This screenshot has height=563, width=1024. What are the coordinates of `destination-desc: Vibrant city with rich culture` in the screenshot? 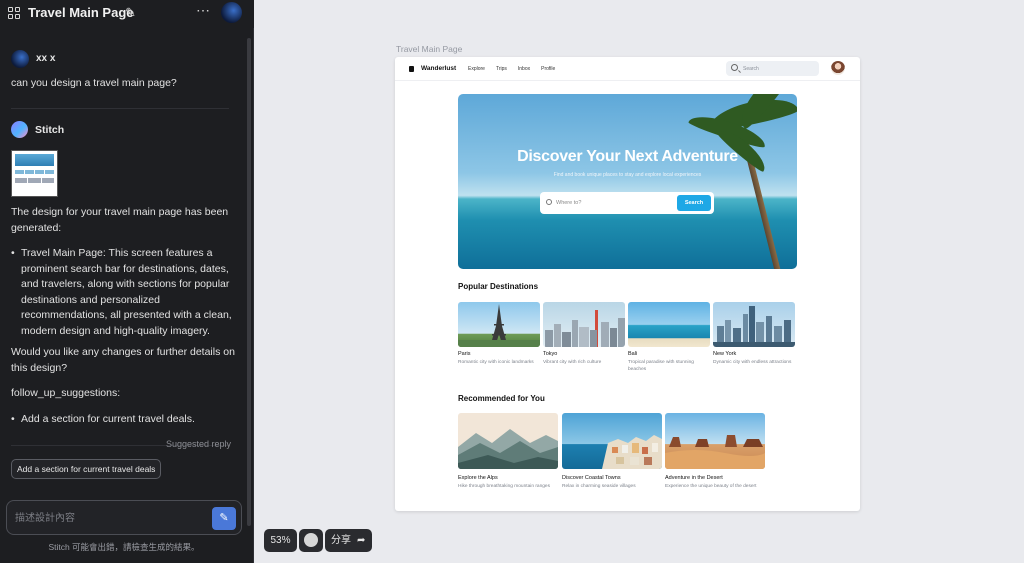 It's located at (572, 362).